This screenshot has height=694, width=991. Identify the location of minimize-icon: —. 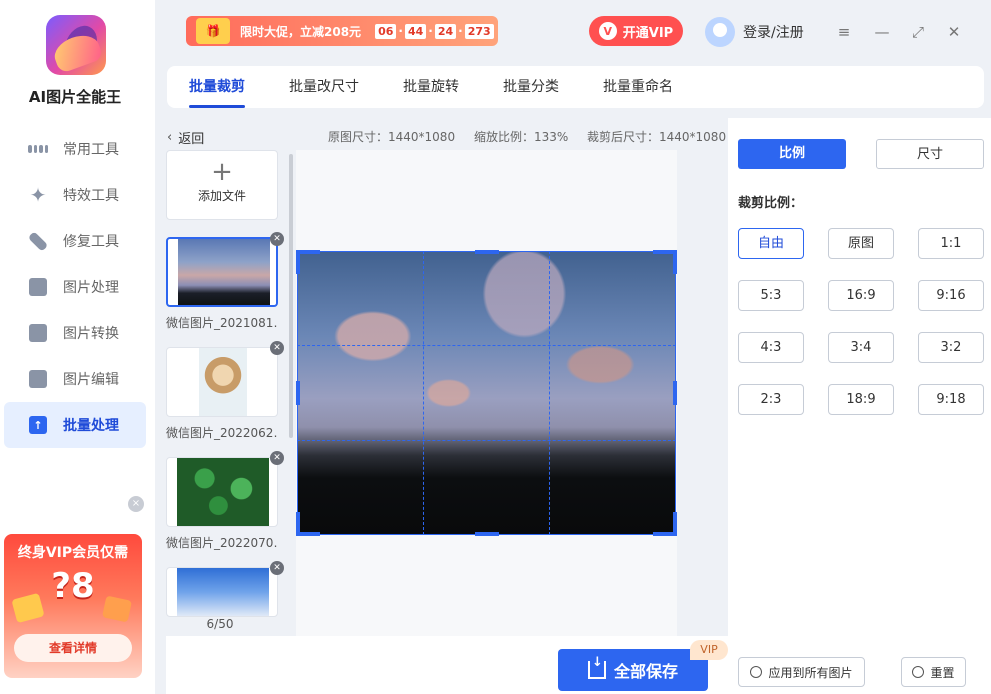
(882, 32).